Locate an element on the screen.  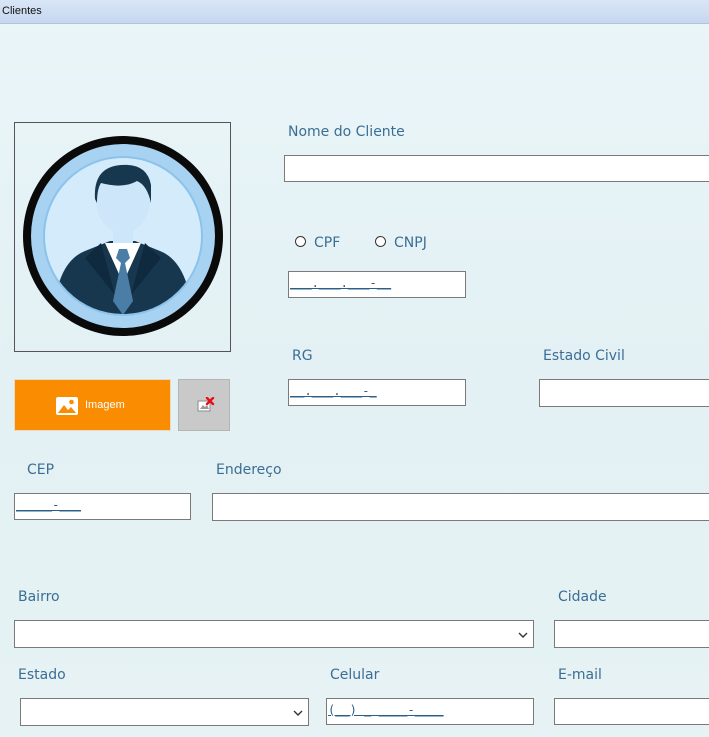
bairro-select is located at coordinates (274, 634).